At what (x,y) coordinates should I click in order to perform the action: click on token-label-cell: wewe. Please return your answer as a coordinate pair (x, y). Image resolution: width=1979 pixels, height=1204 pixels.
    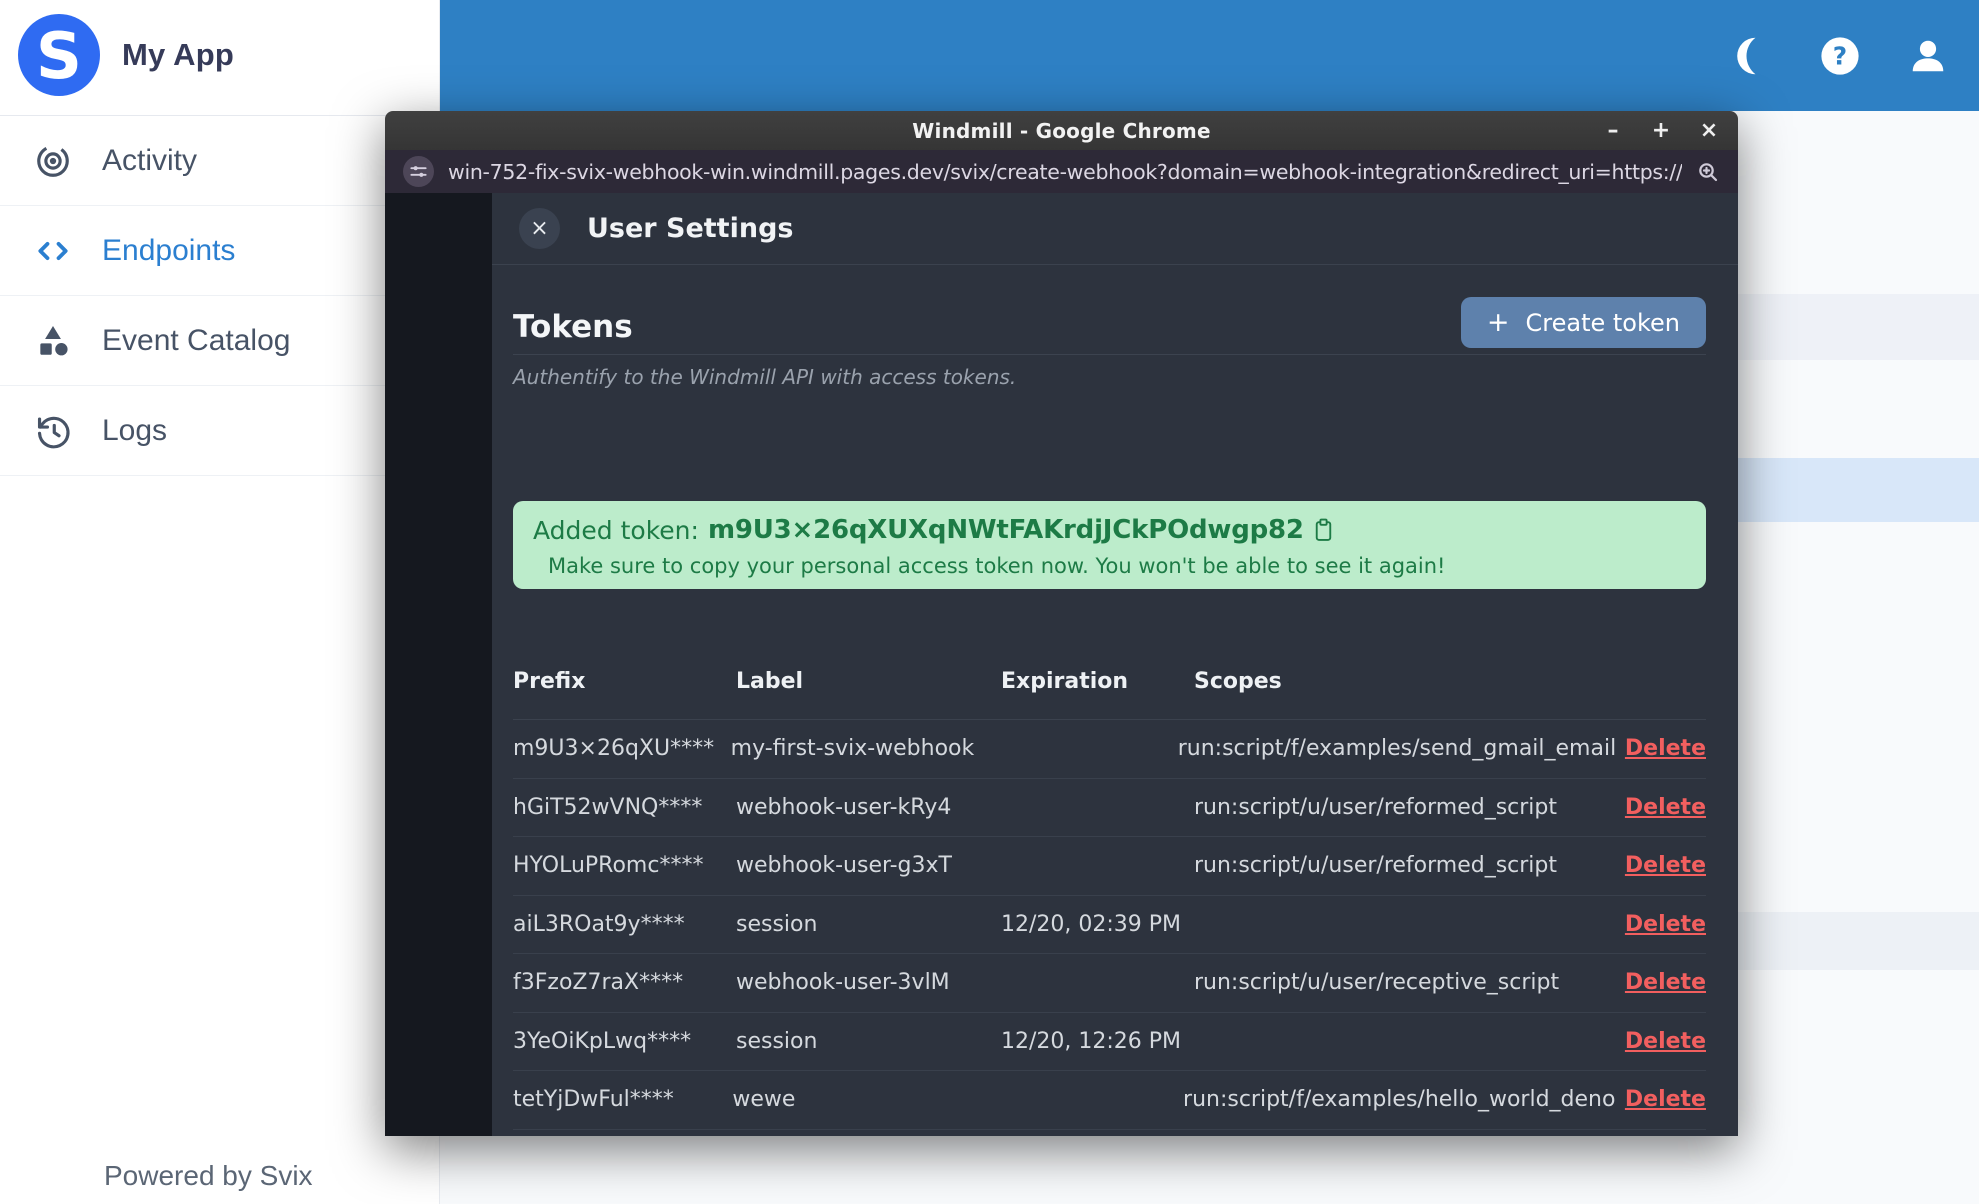
    Looking at the image, I should click on (764, 1100).